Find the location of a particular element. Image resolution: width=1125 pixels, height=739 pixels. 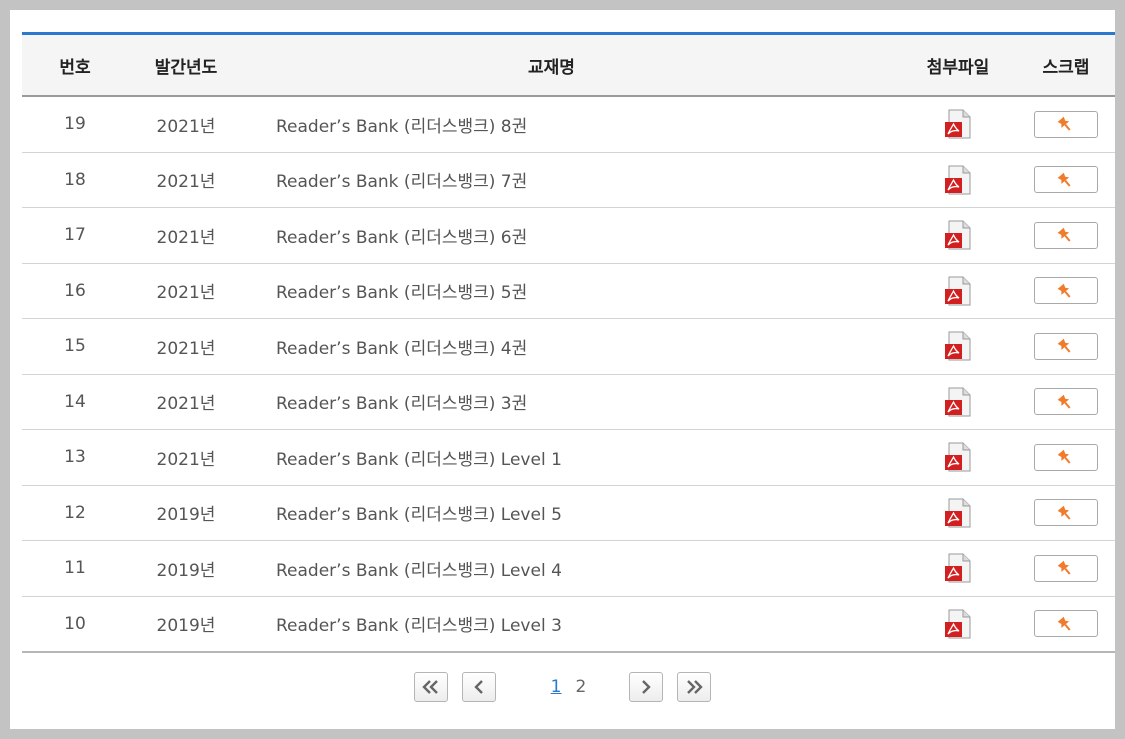

row-title-link: Reader’s Bank (리더스뱅크) Level 4 is located at coordinates (571, 568).